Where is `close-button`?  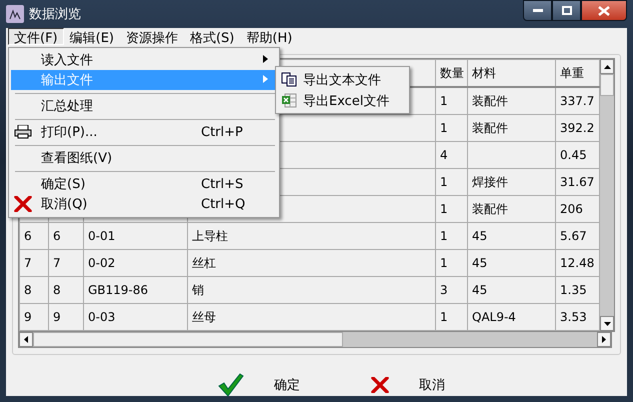 close-button is located at coordinates (604, 10).